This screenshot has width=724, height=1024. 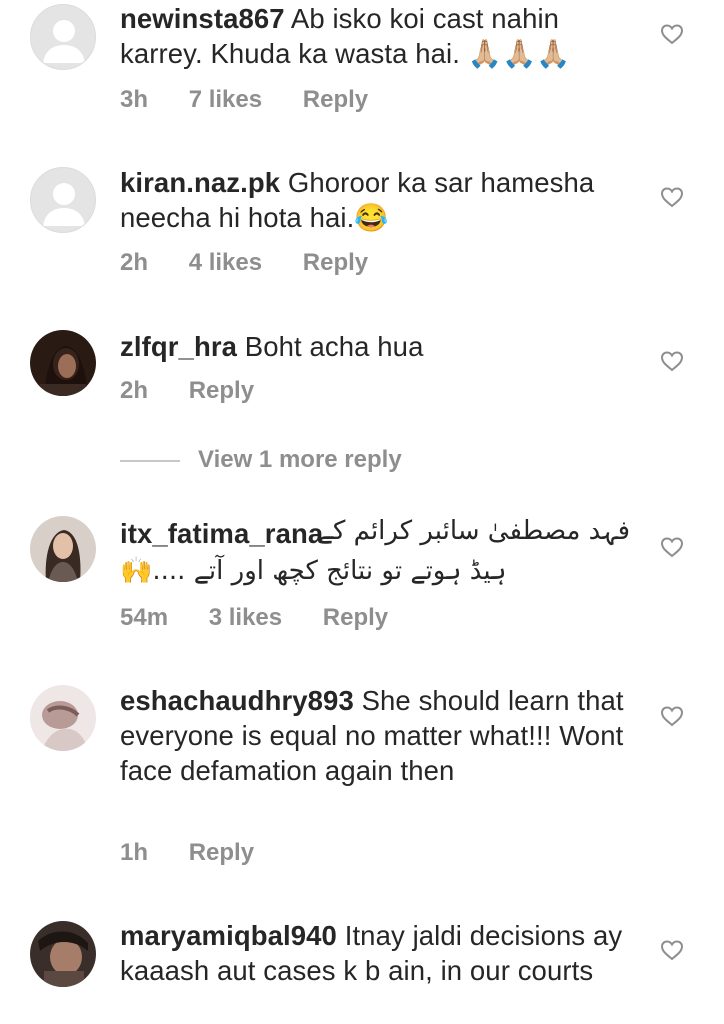 I want to click on comment-time: 1h, so click(x=134, y=852).